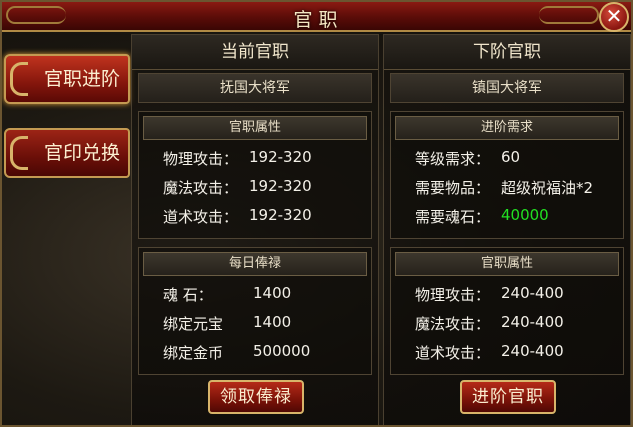 The width and height of the screenshot is (633, 427). What do you see at coordinates (81, 153) in the screenshot?
I see `sidebar-item-label: 官印兑换` at bounding box center [81, 153].